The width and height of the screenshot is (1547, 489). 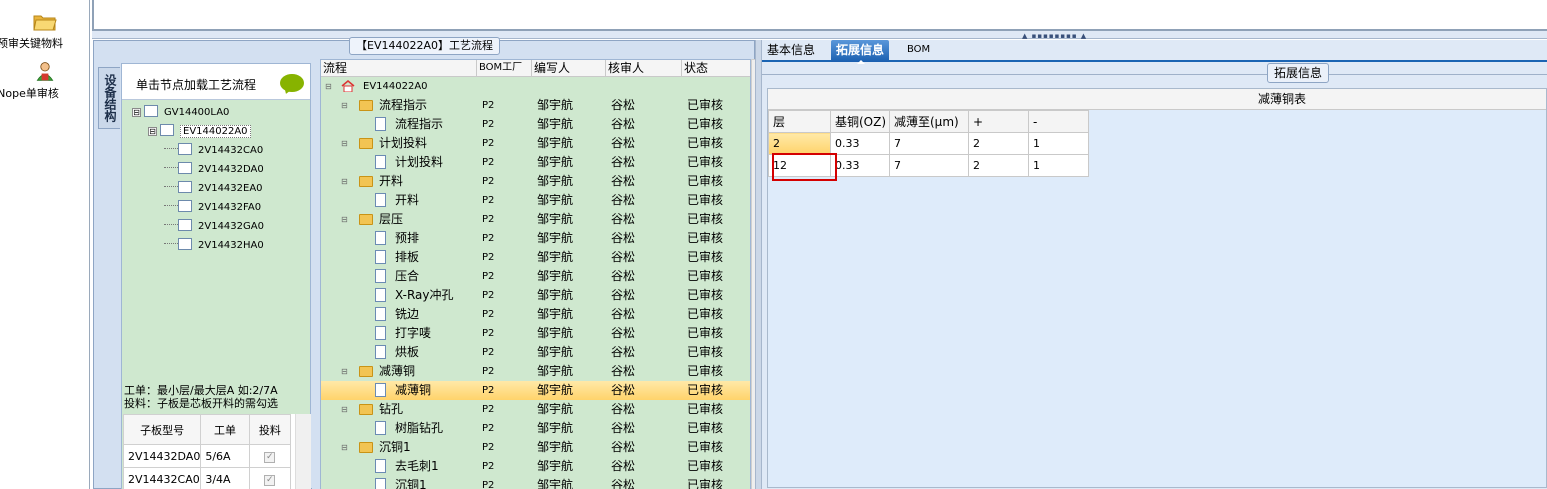 I want to click on table-row: 2V14432DA0 5/6A ✓, so click(x=207, y=456).